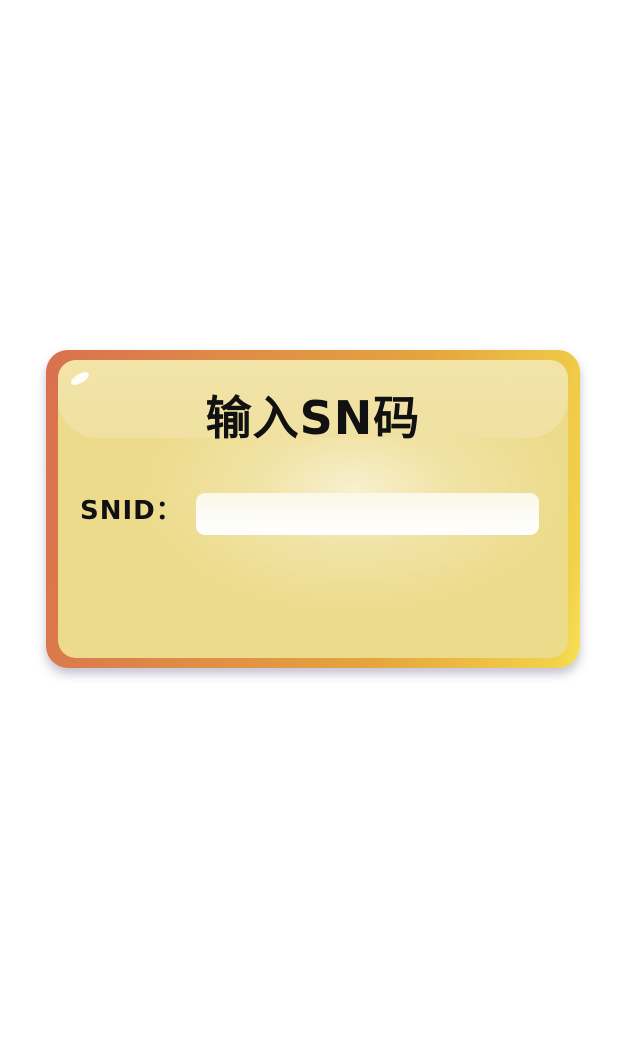  Describe the element at coordinates (131, 511) in the screenshot. I see `snid-label: SNID：` at that location.